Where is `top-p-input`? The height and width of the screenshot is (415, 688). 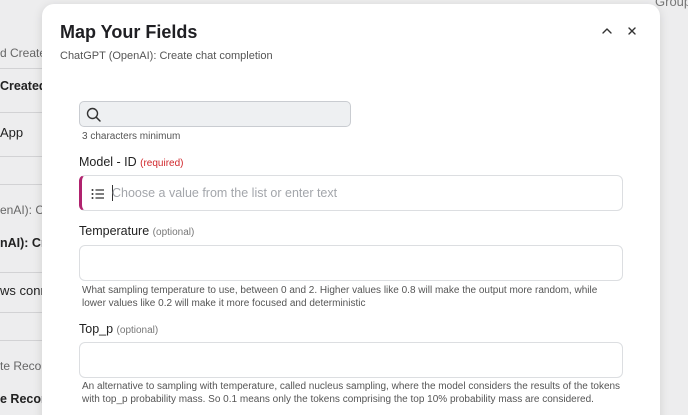 top-p-input is located at coordinates (350, 360).